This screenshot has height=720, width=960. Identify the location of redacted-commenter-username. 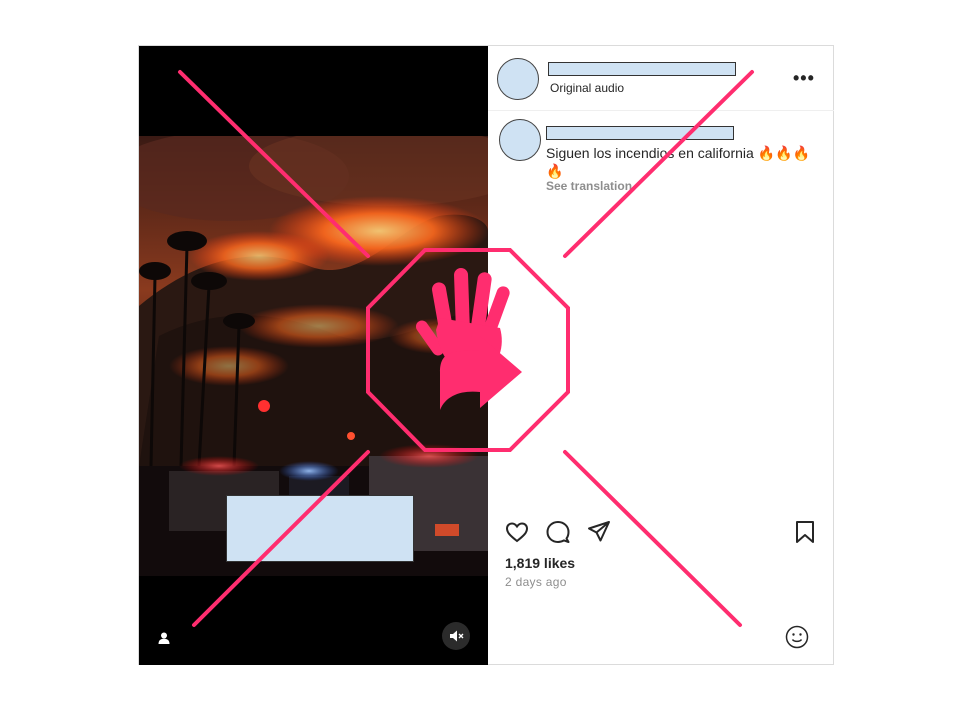
(640, 133).